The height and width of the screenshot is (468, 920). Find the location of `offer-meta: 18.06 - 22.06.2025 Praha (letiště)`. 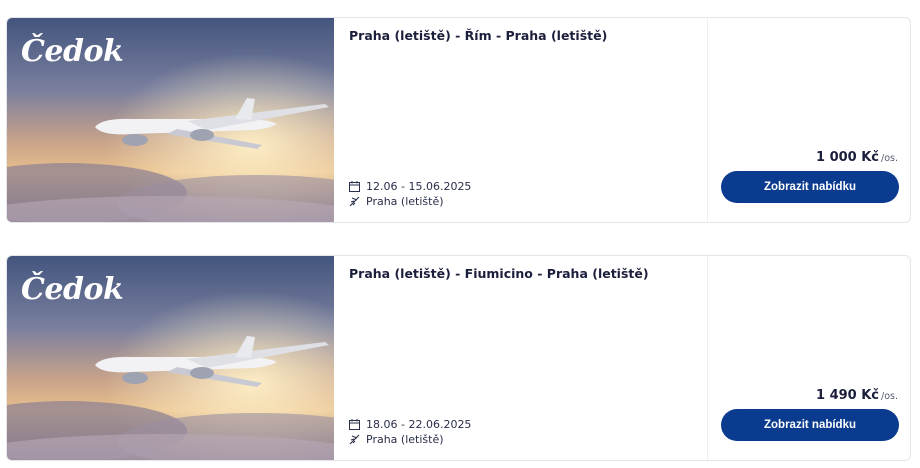

offer-meta: 18.06 - 22.06.2025 Praha (letiště) is located at coordinates (410, 432).